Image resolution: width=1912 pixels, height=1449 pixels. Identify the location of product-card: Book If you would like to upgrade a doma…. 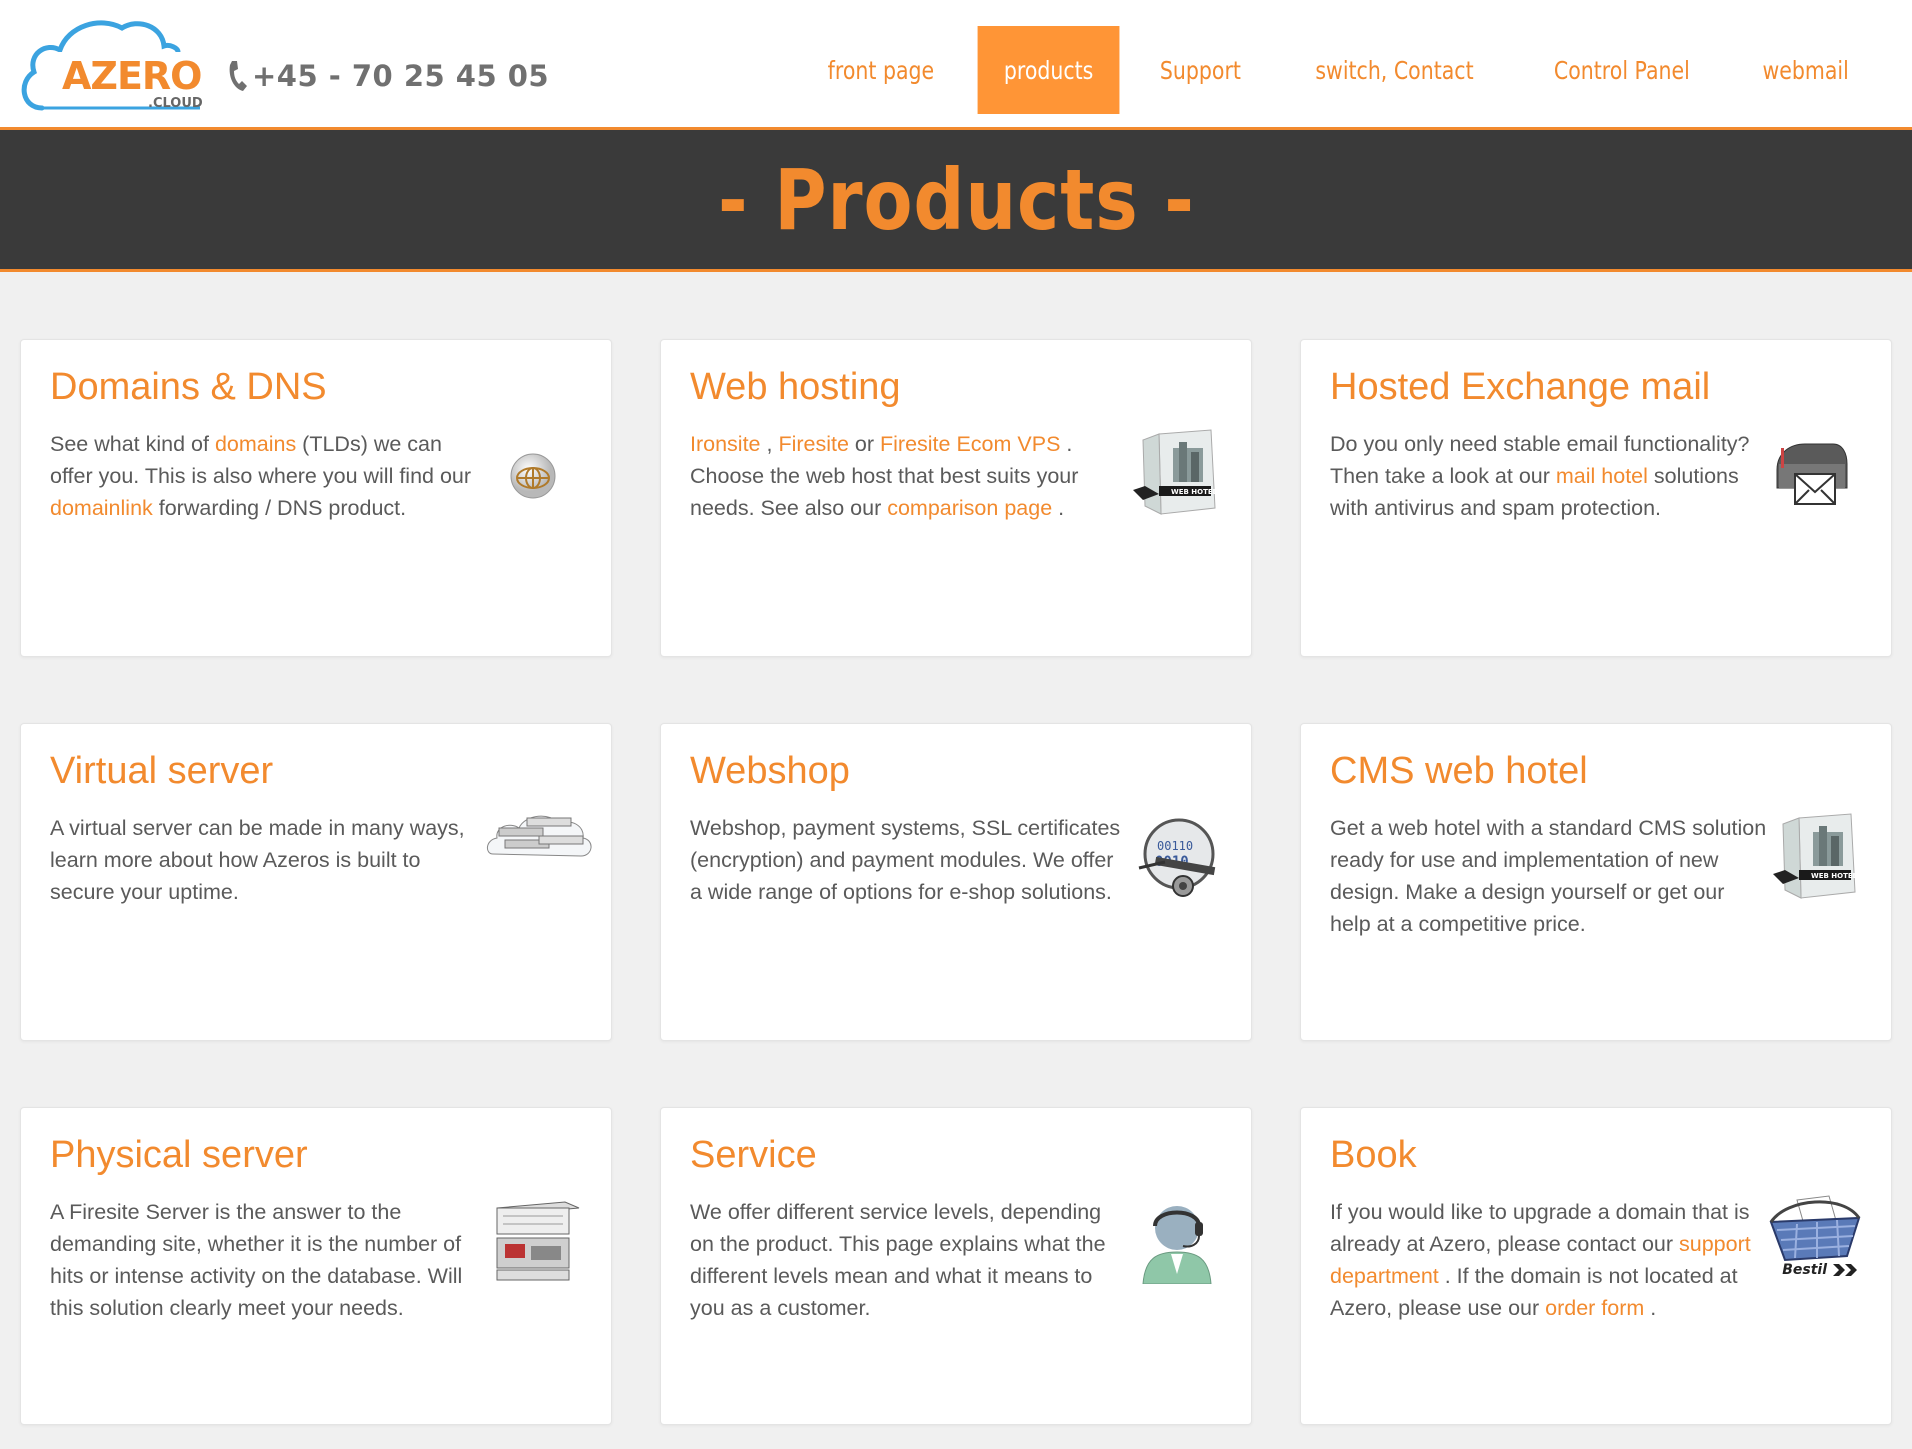
(1596, 1266).